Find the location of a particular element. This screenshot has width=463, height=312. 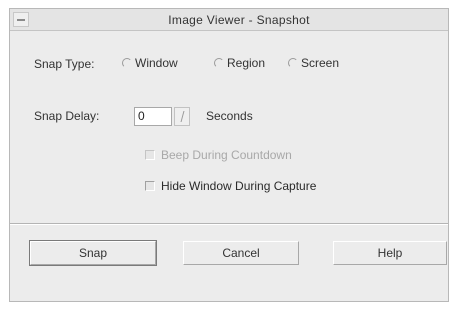

radio-screen-label: Screen is located at coordinates (320, 63).